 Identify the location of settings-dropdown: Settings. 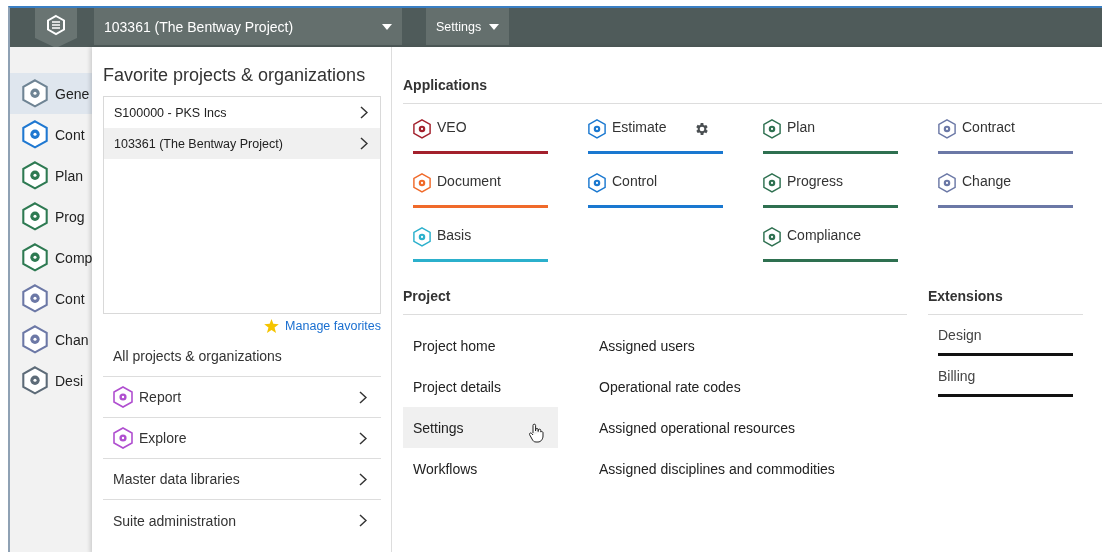
(468, 26).